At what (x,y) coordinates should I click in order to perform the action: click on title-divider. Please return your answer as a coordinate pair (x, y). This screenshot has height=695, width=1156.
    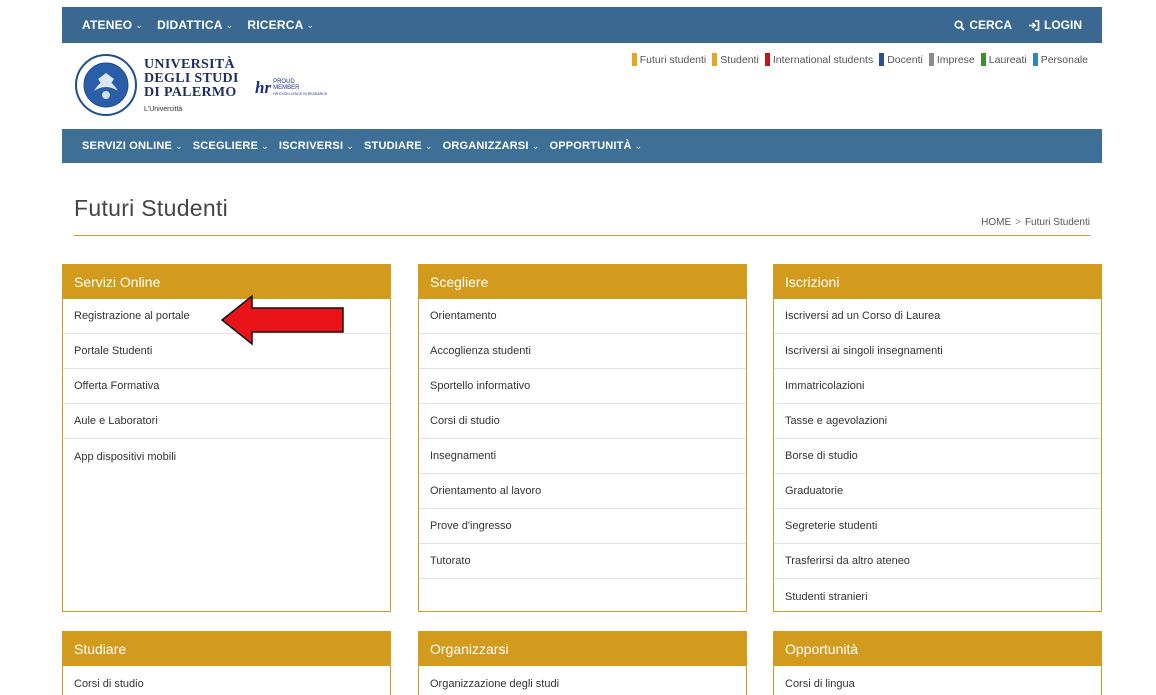
    Looking at the image, I should click on (582, 235).